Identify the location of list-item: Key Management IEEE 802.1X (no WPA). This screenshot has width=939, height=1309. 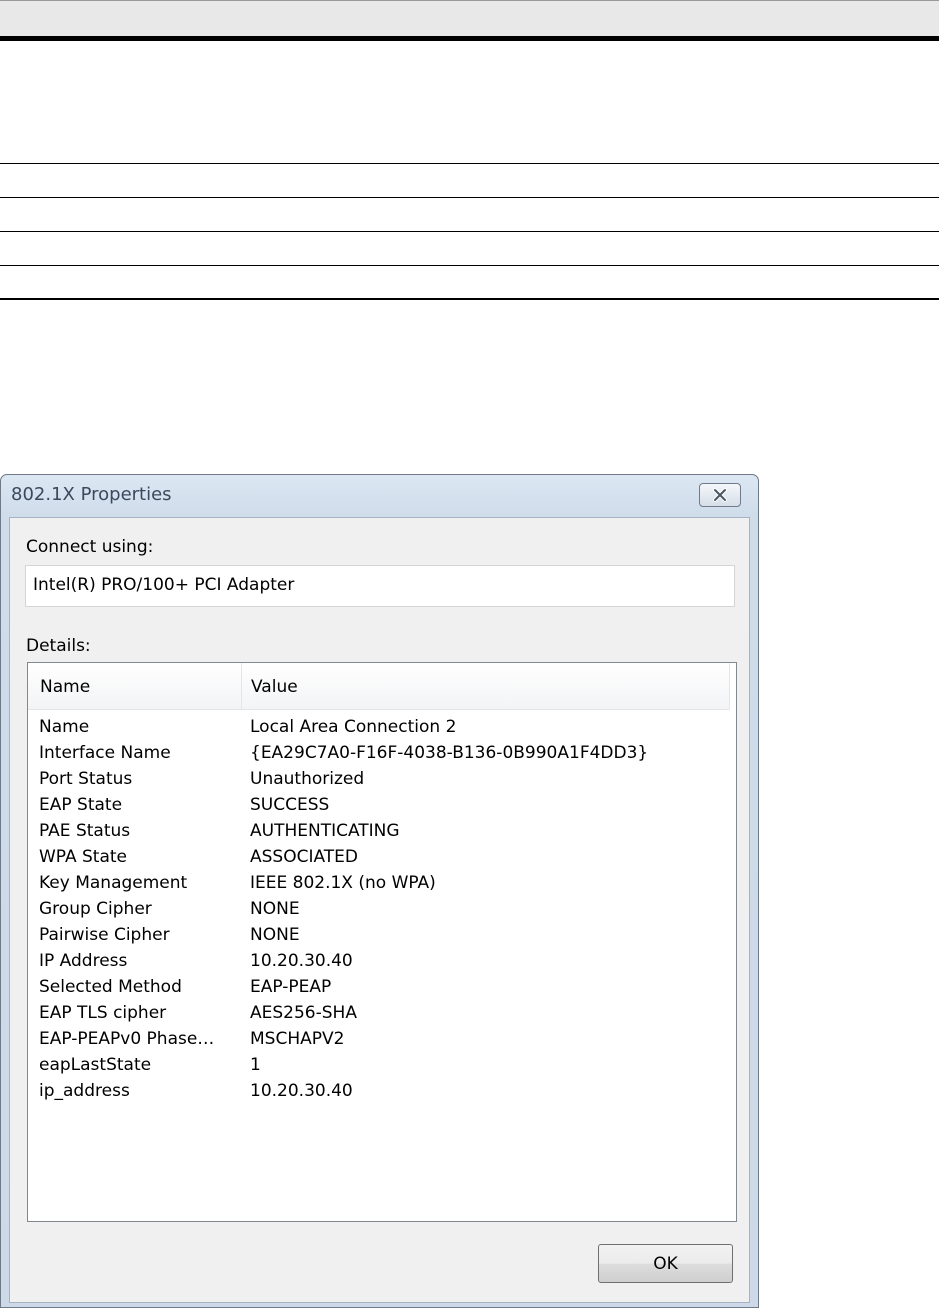
(379, 886).